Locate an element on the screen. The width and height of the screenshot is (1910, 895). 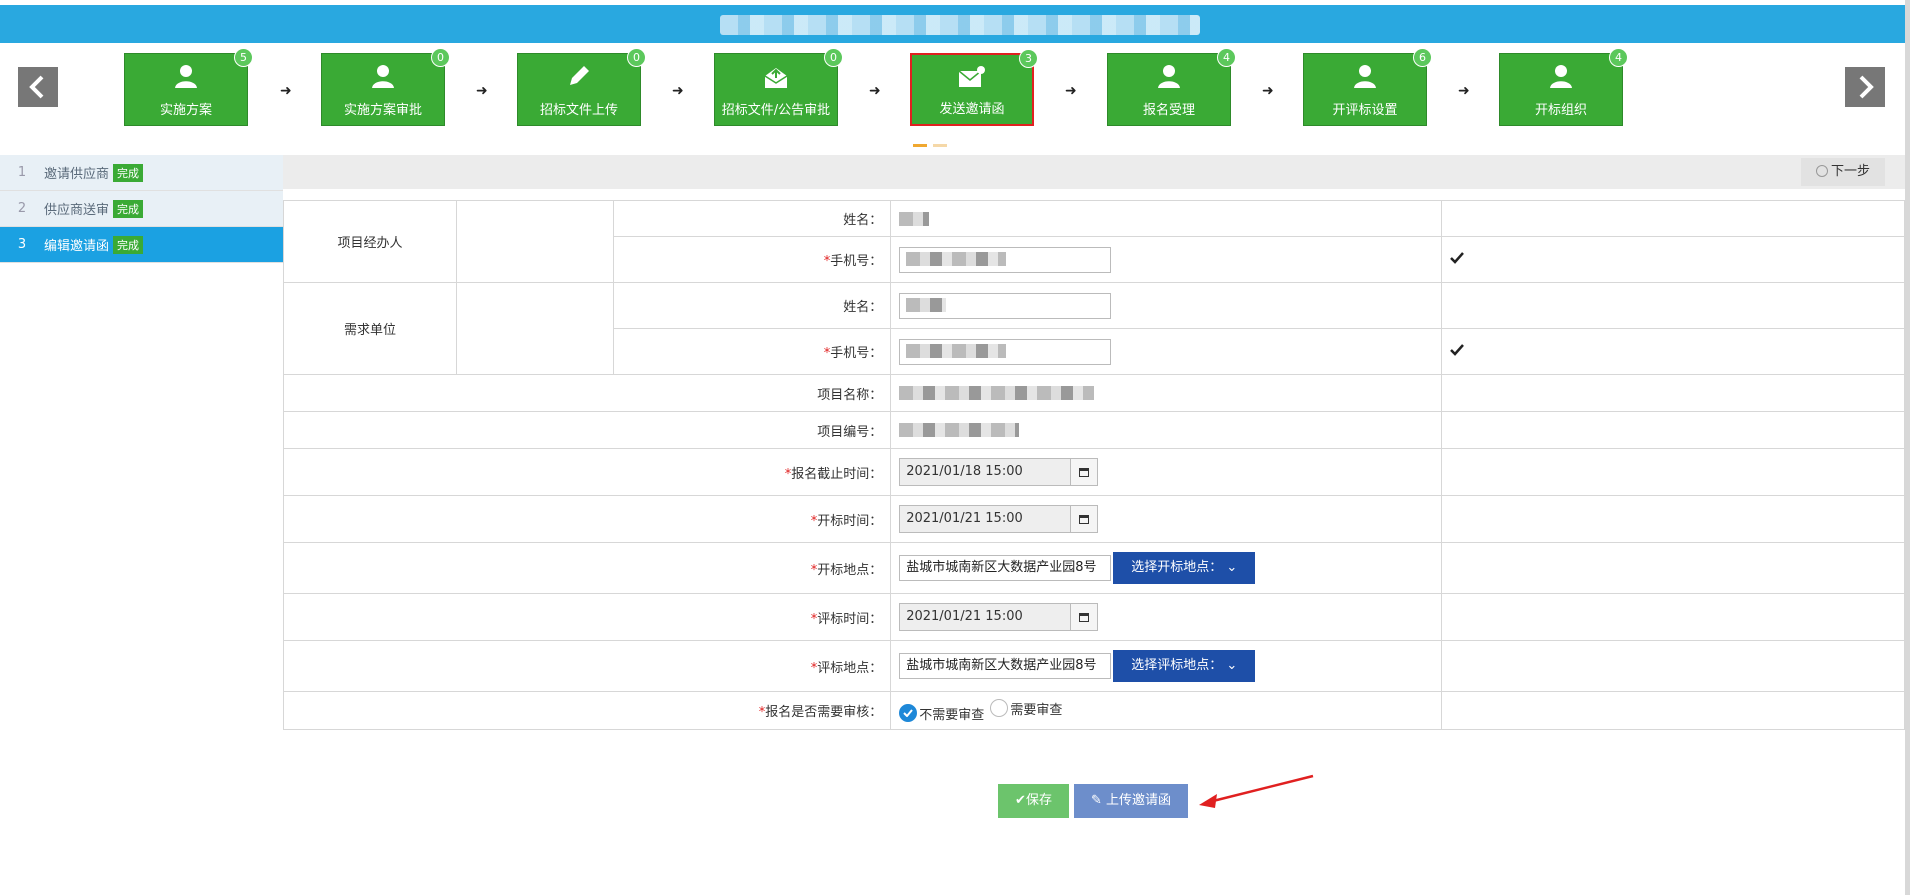
step-number: 3 is located at coordinates (22, 244).